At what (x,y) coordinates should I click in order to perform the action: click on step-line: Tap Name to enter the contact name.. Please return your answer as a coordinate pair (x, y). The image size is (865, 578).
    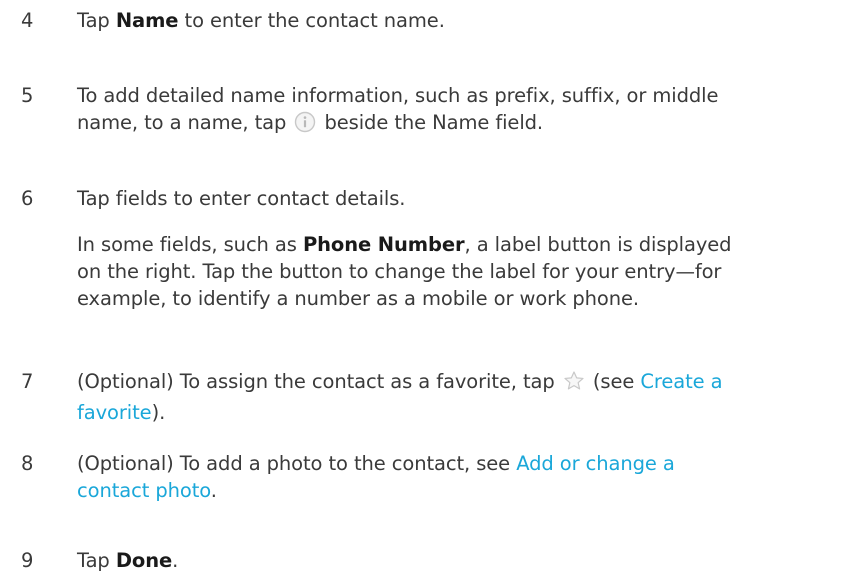
    Looking at the image, I should click on (462, 20).